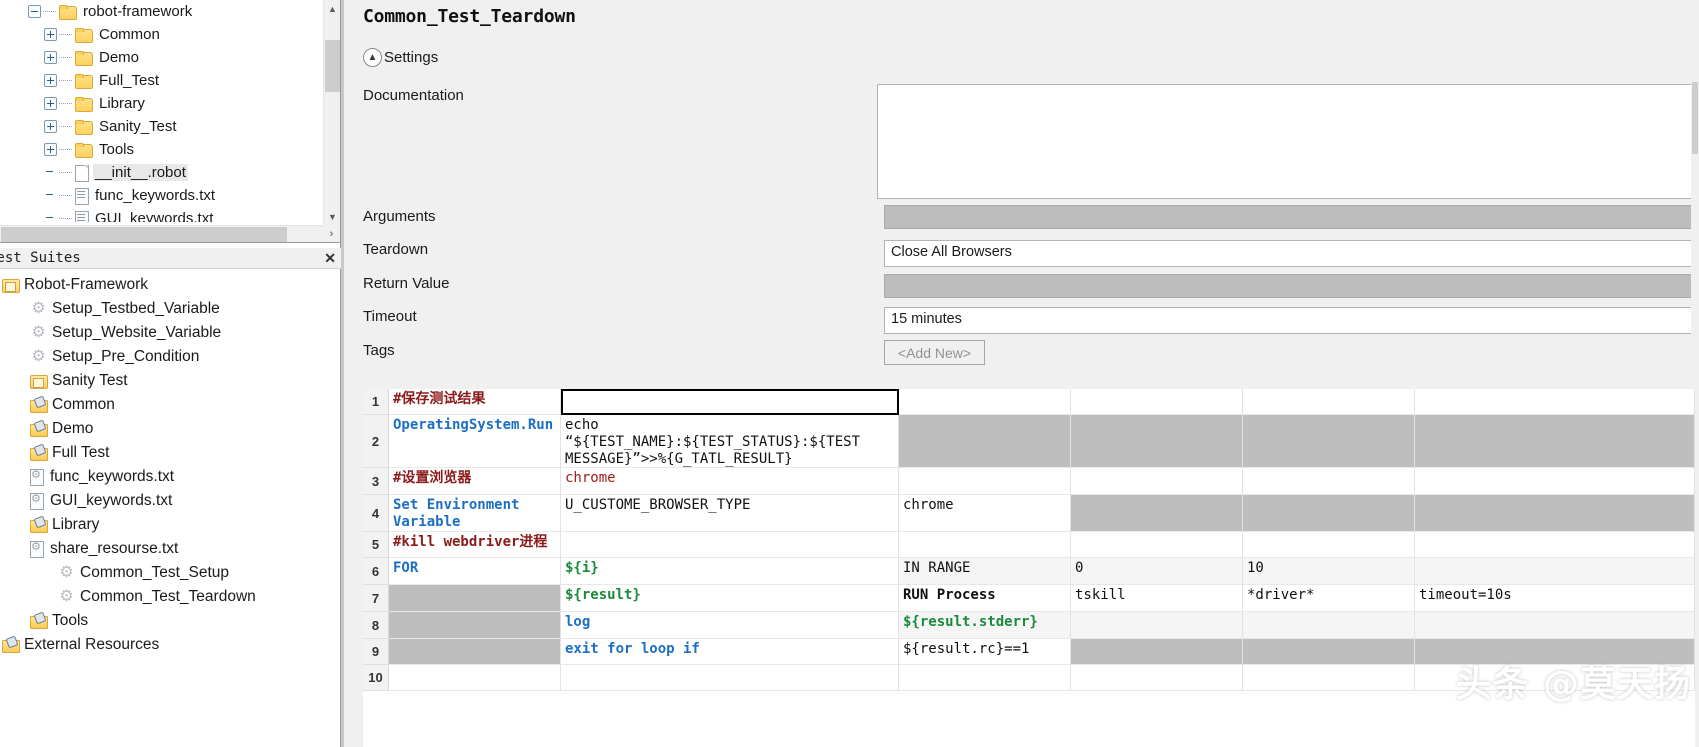 This screenshot has height=747, width=1699. Describe the element at coordinates (170, 597) in the screenshot. I see `suite-tree-item: Common_Test_Teardown` at that location.